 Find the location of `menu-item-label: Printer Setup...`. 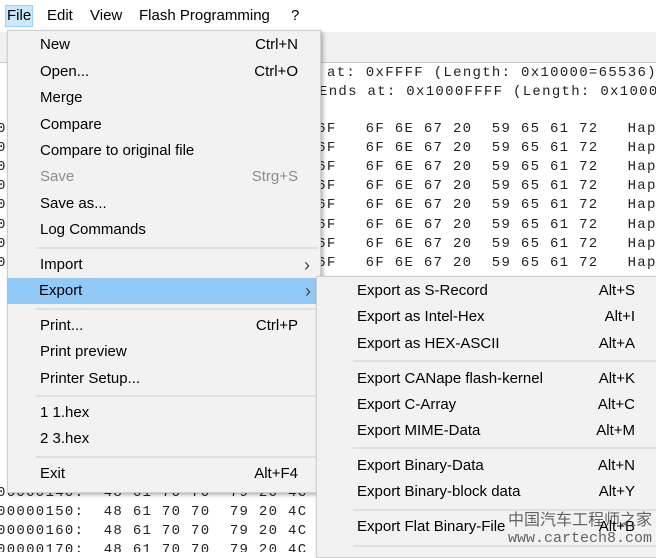

menu-item-label: Printer Setup... is located at coordinates (90, 378).